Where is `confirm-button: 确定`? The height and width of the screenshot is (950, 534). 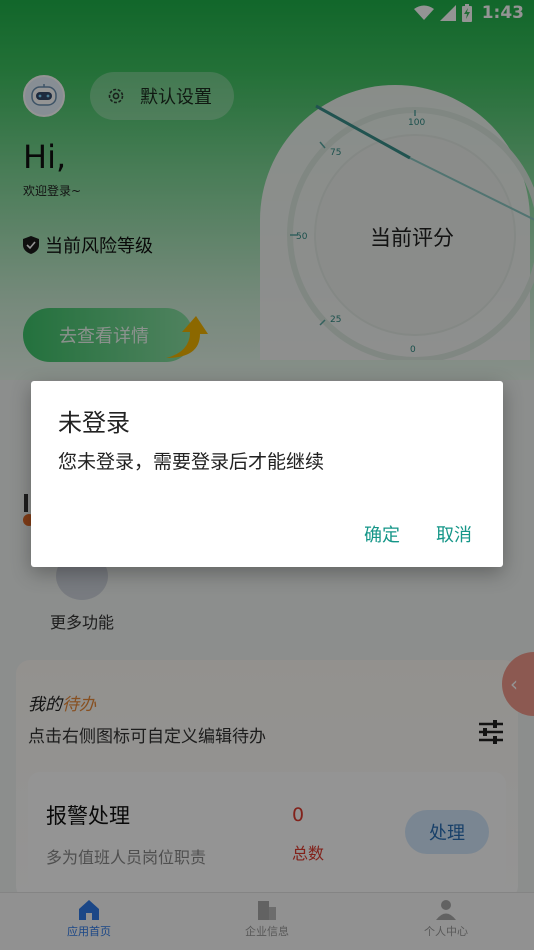 confirm-button: 确定 is located at coordinates (382, 534).